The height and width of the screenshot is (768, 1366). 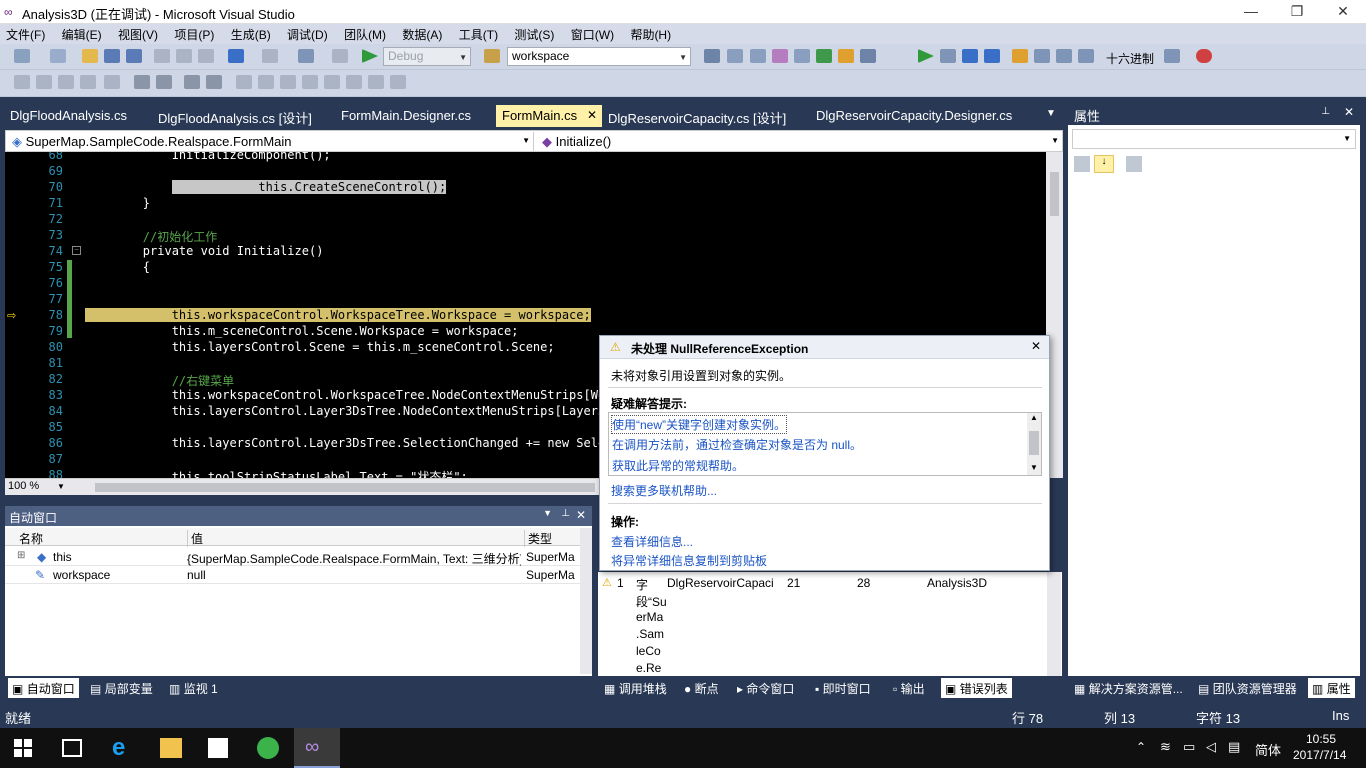 What do you see at coordinates (306, 56) in the screenshot?
I see `navigate-icon` at bounding box center [306, 56].